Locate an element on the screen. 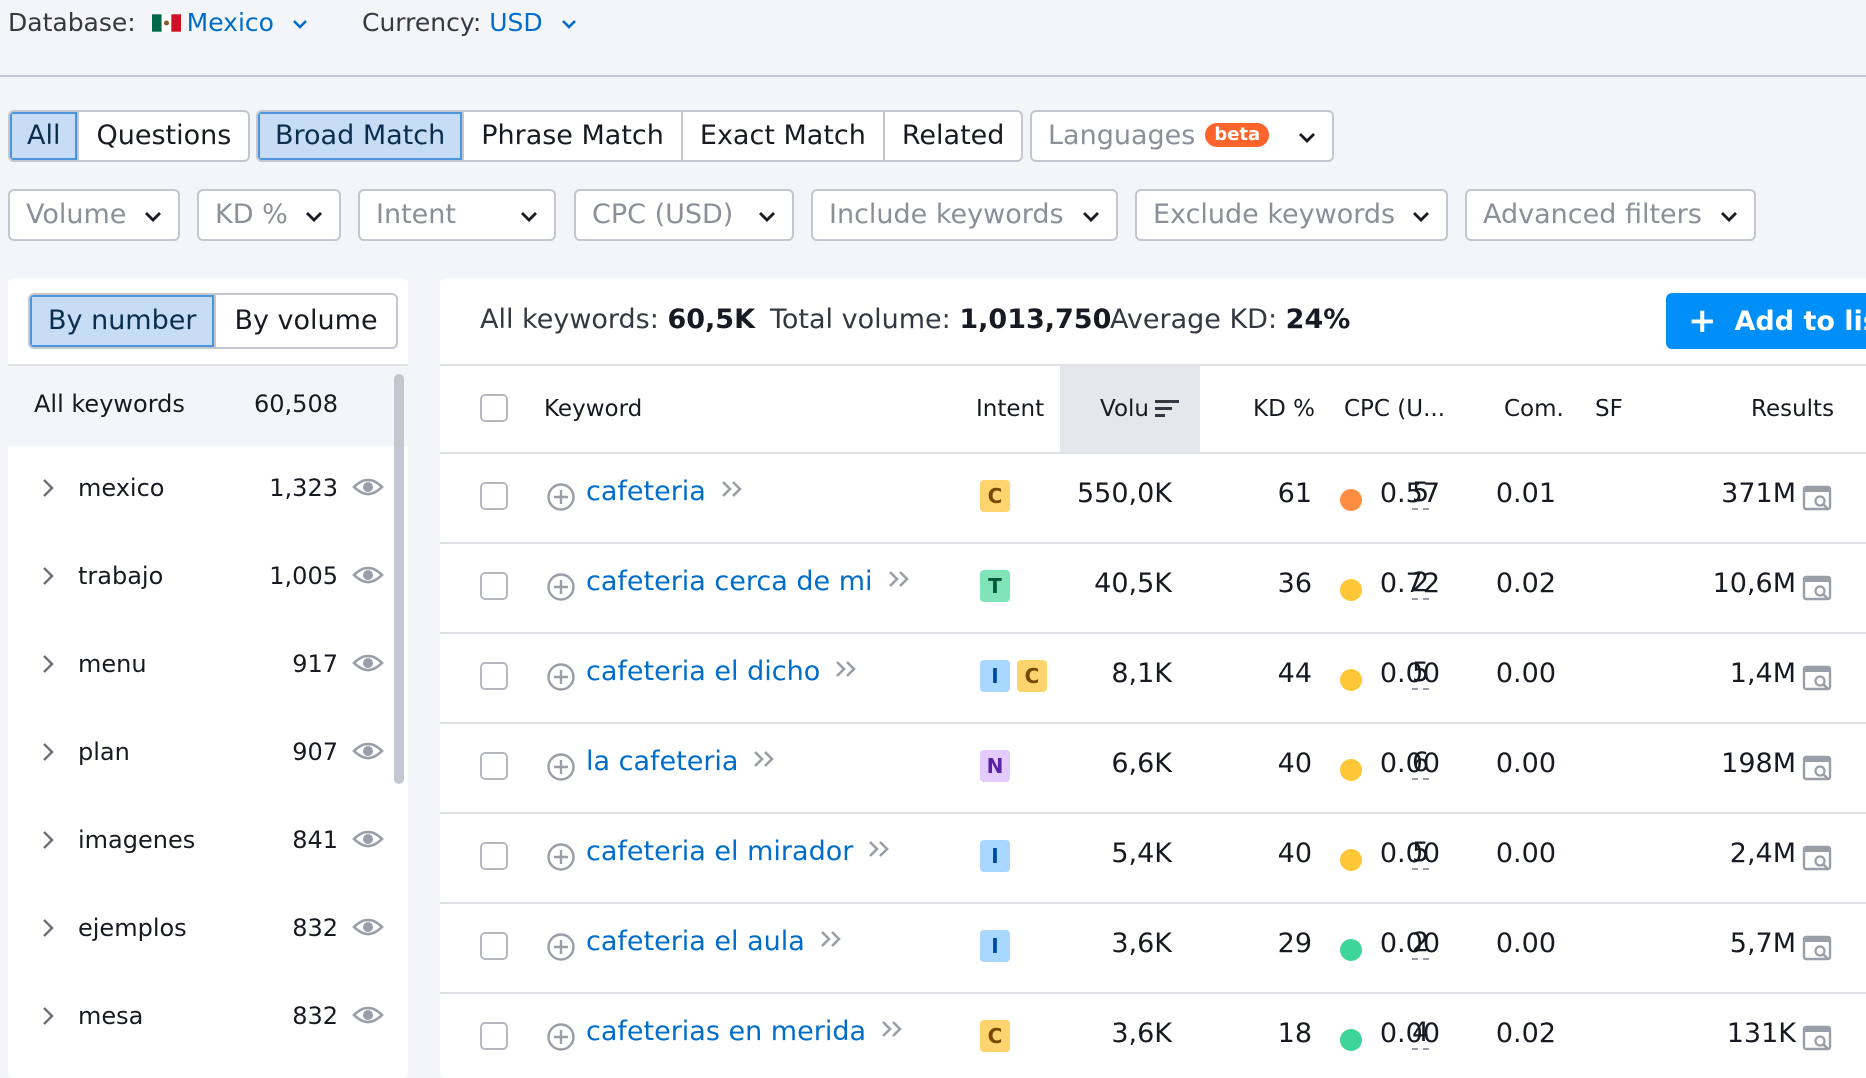 The width and height of the screenshot is (1866, 1078). database-selector: Database: Mexico is located at coordinates (158, 22).